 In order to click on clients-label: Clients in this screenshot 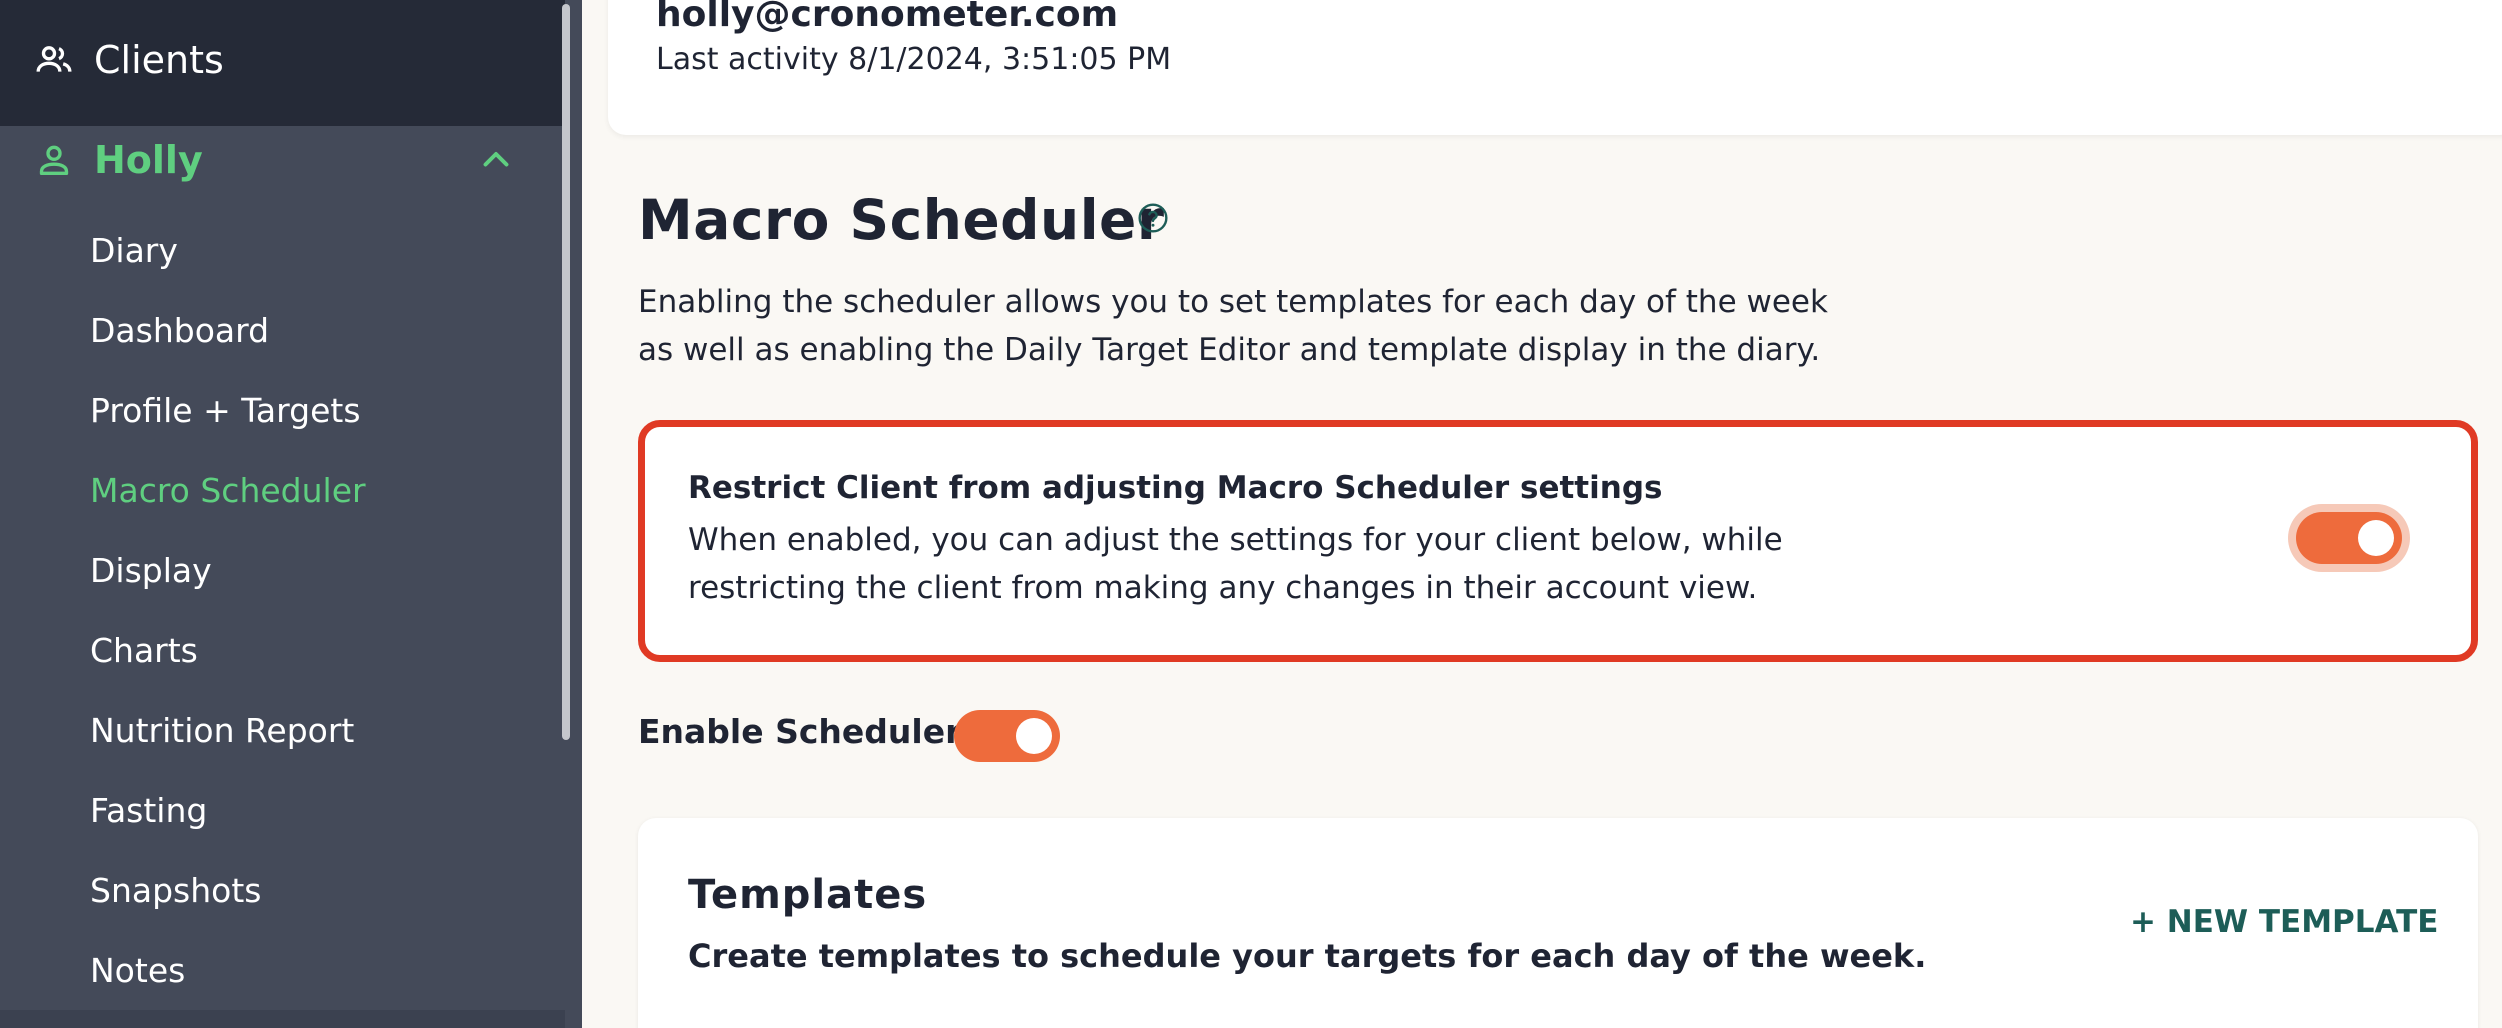, I will do `click(159, 60)`.